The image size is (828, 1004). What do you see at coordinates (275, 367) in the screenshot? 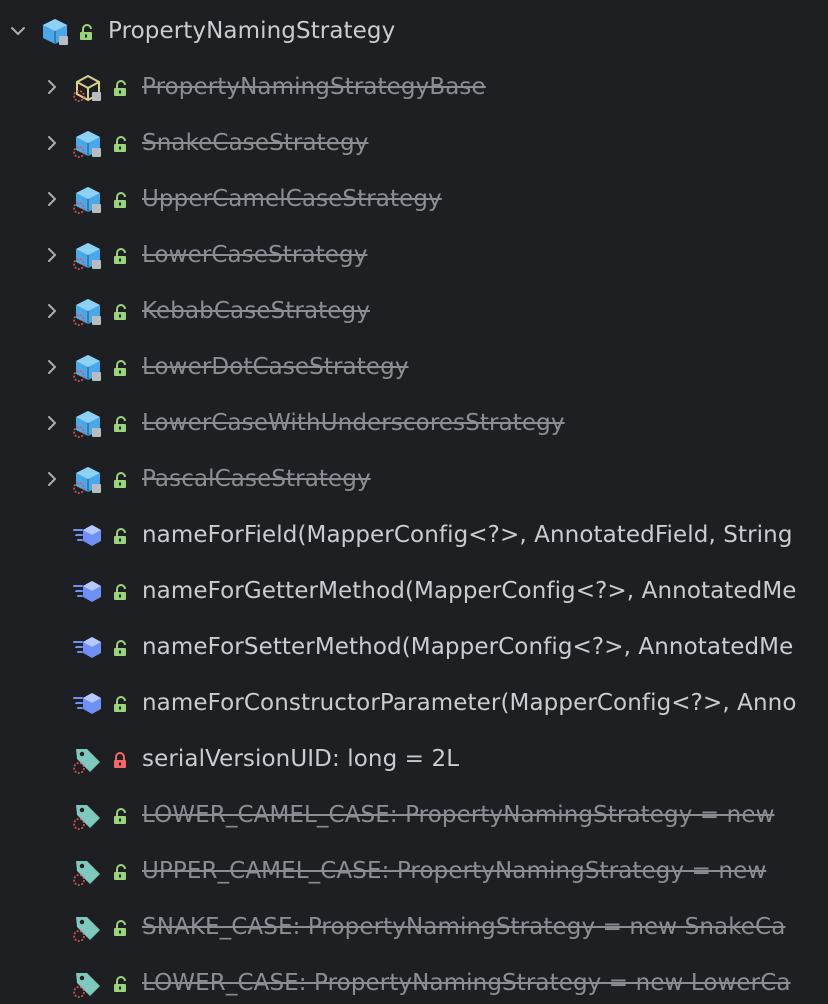
I see `tree-item-label: LowerDotCaseStrategy` at bounding box center [275, 367].